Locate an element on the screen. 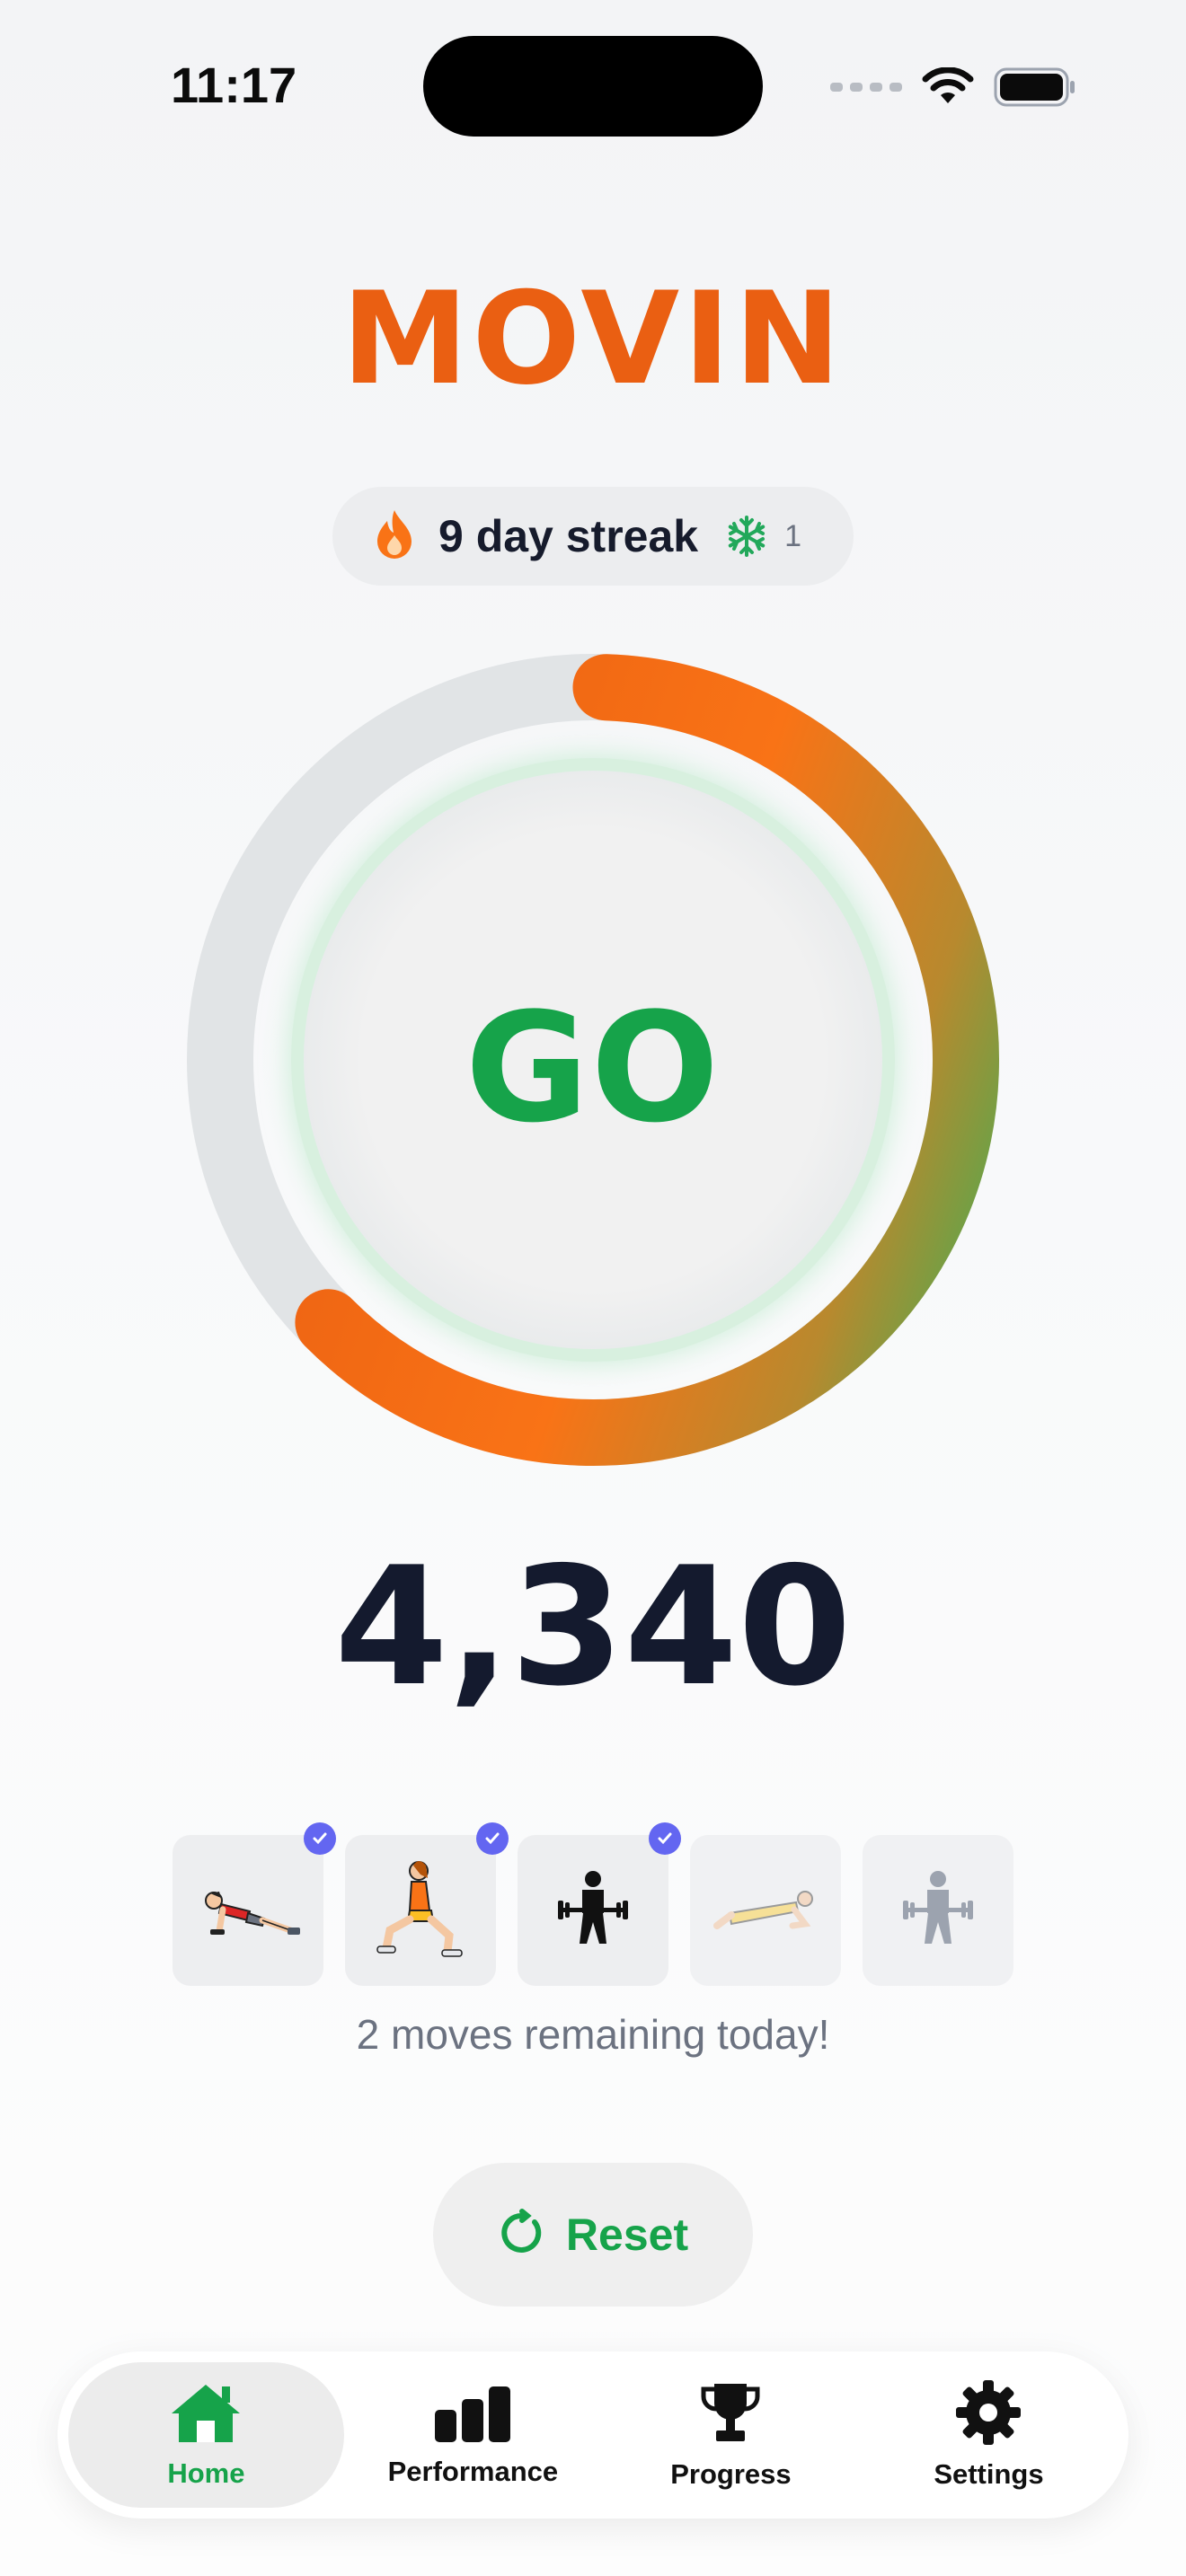 Image resolution: width=1186 pixels, height=2576 pixels. reset-button: Reset is located at coordinates (593, 2235).